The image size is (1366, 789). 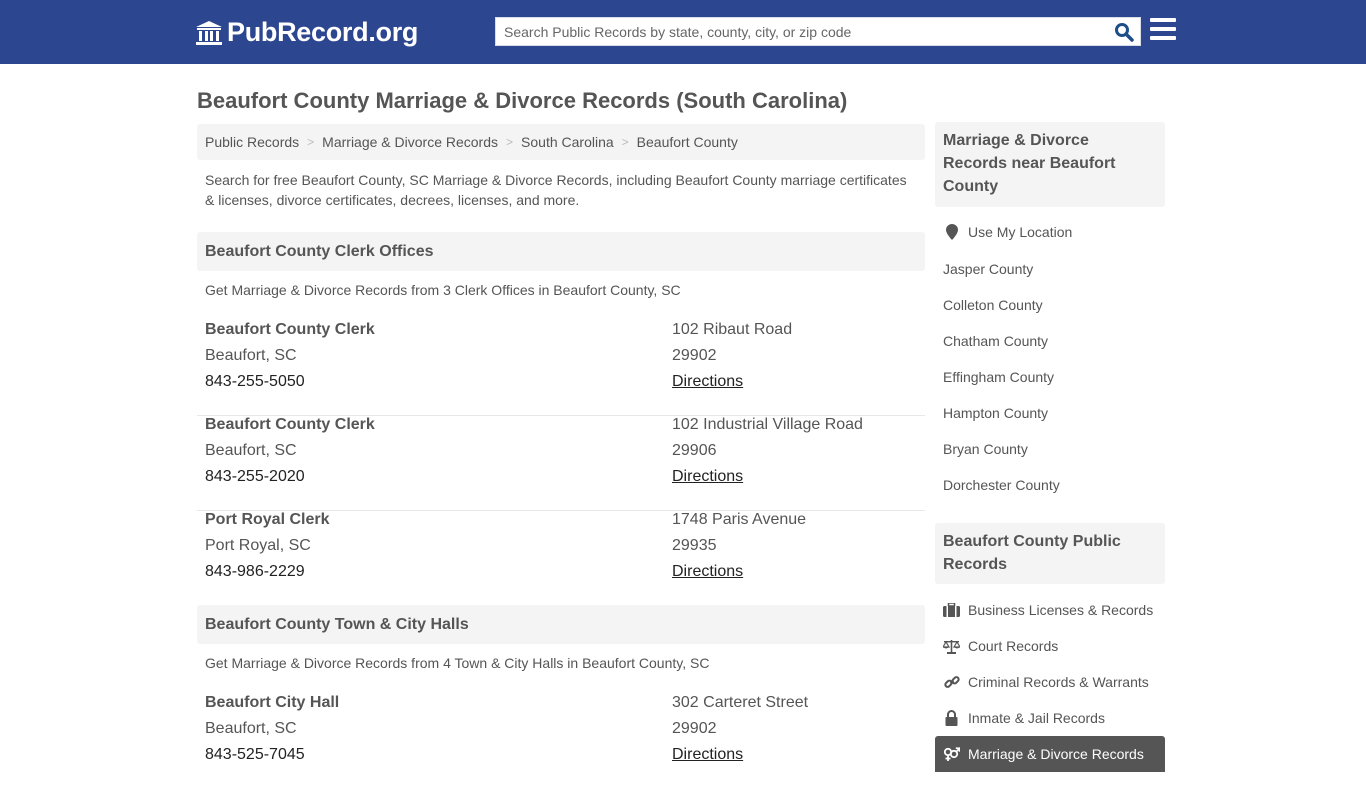 What do you see at coordinates (802, 31) in the screenshot?
I see `search-input` at bounding box center [802, 31].